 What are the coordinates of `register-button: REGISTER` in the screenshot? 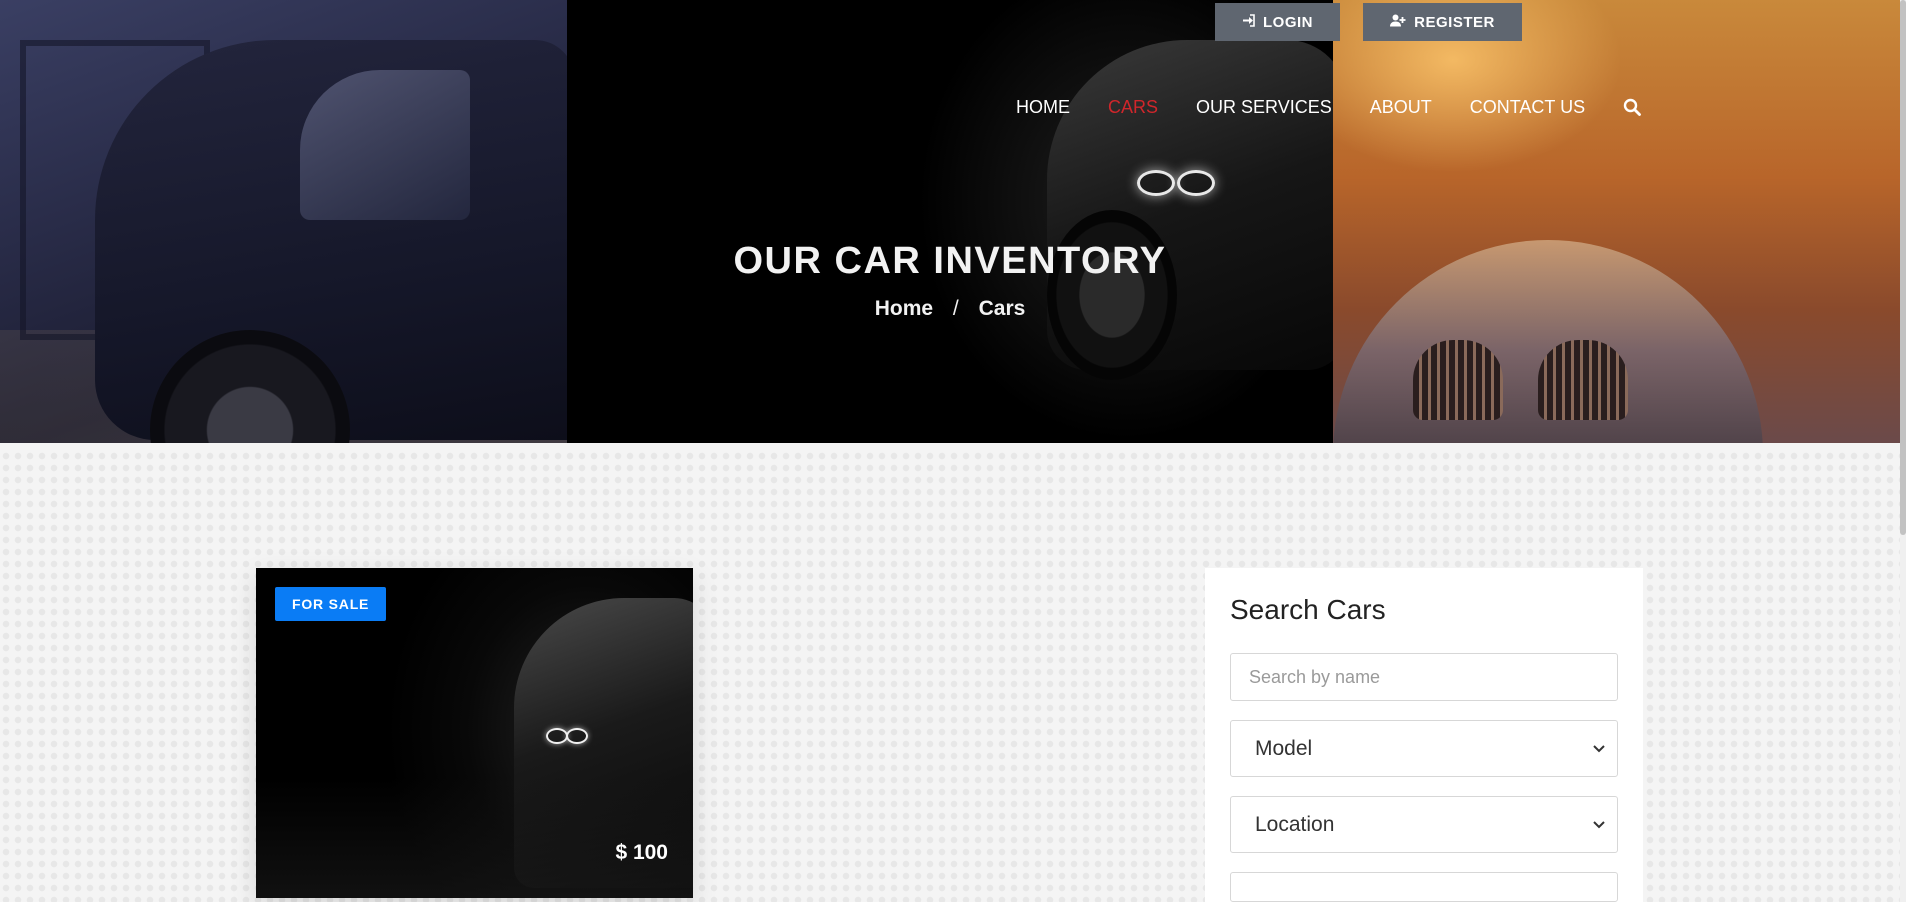 It's located at (1442, 22).